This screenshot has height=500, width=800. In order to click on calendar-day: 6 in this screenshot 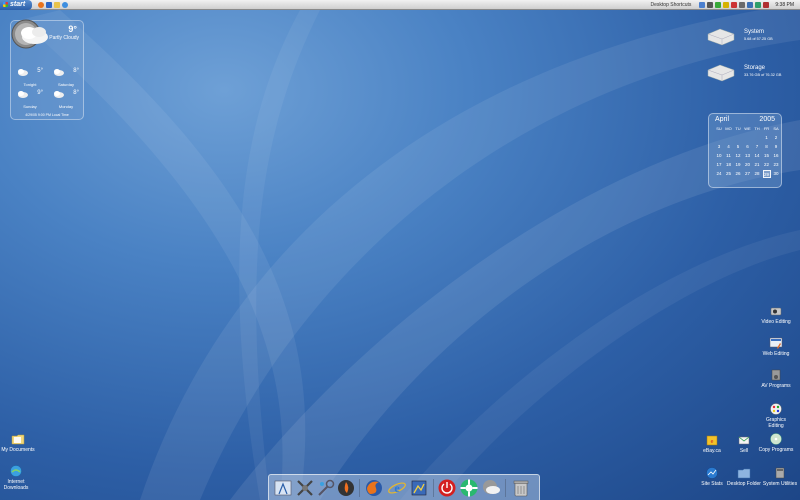, I will do `click(748, 147)`.